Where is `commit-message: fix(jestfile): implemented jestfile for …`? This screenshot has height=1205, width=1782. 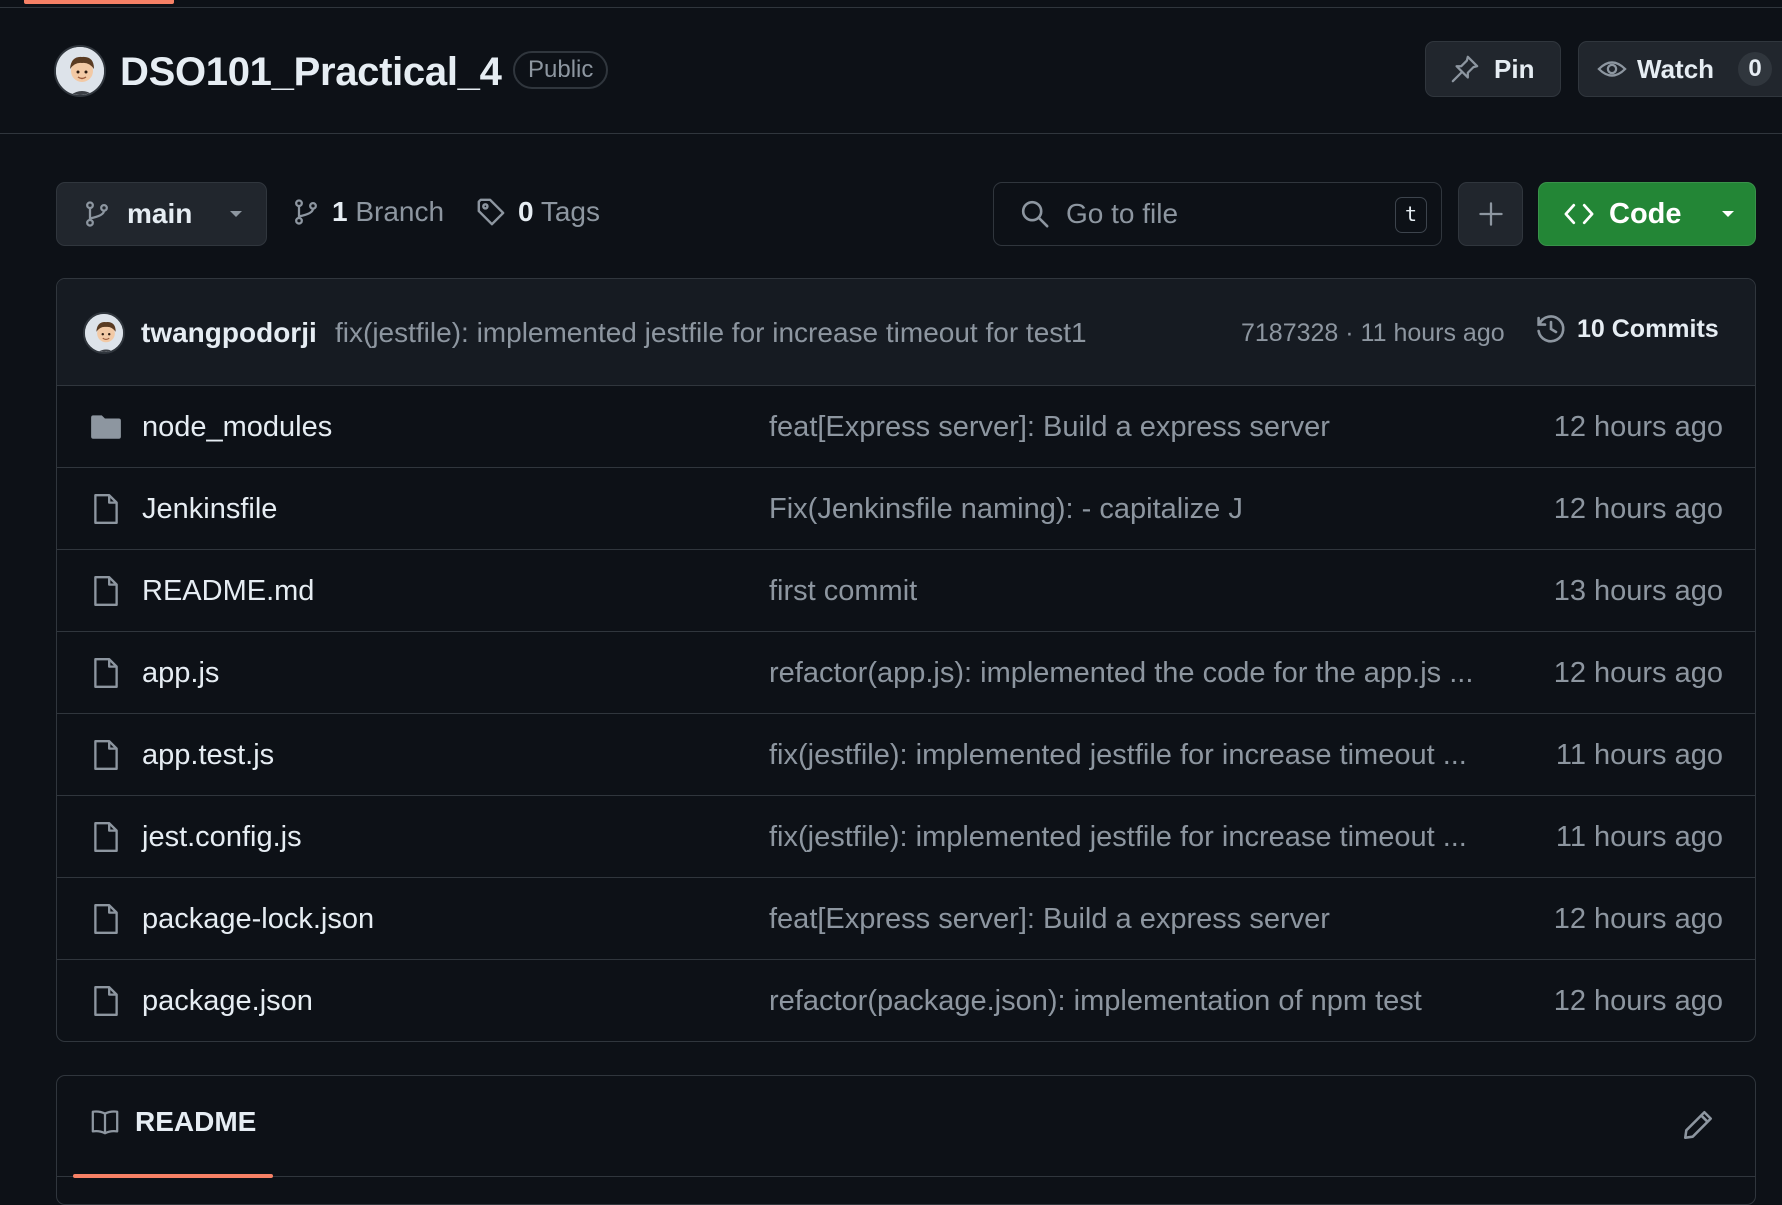
commit-message: fix(jestfile): implemented jestfile for … is located at coordinates (711, 333).